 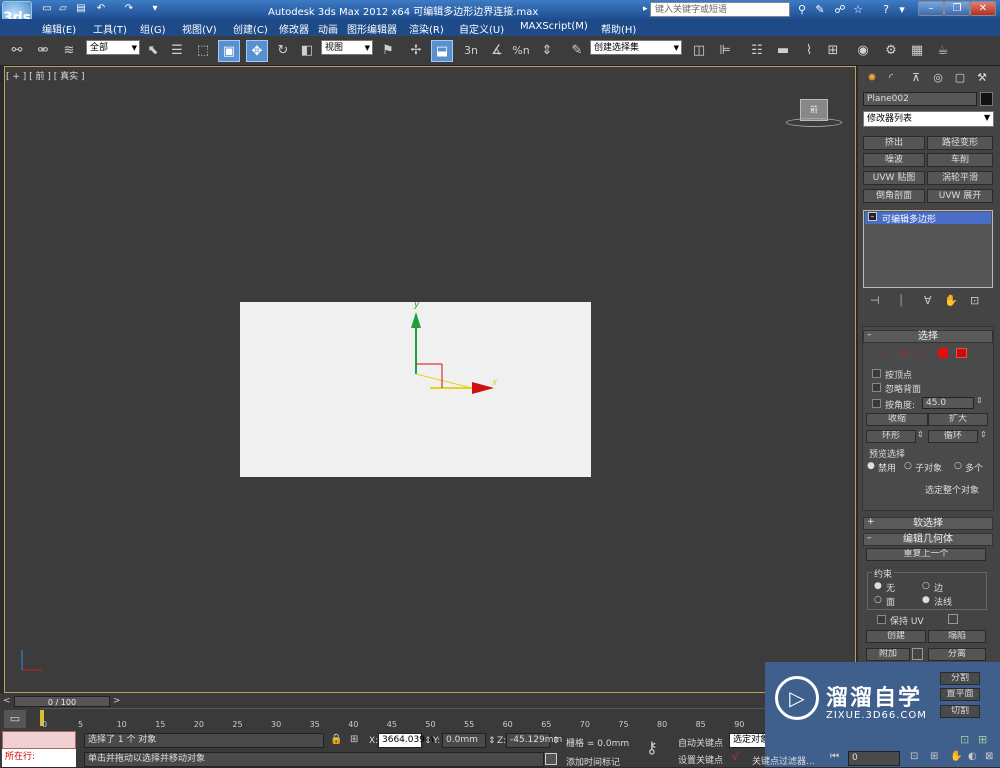 What do you see at coordinates (901, 301) in the screenshot?
I see `show-end-result-icon: ⏐` at bounding box center [901, 301].